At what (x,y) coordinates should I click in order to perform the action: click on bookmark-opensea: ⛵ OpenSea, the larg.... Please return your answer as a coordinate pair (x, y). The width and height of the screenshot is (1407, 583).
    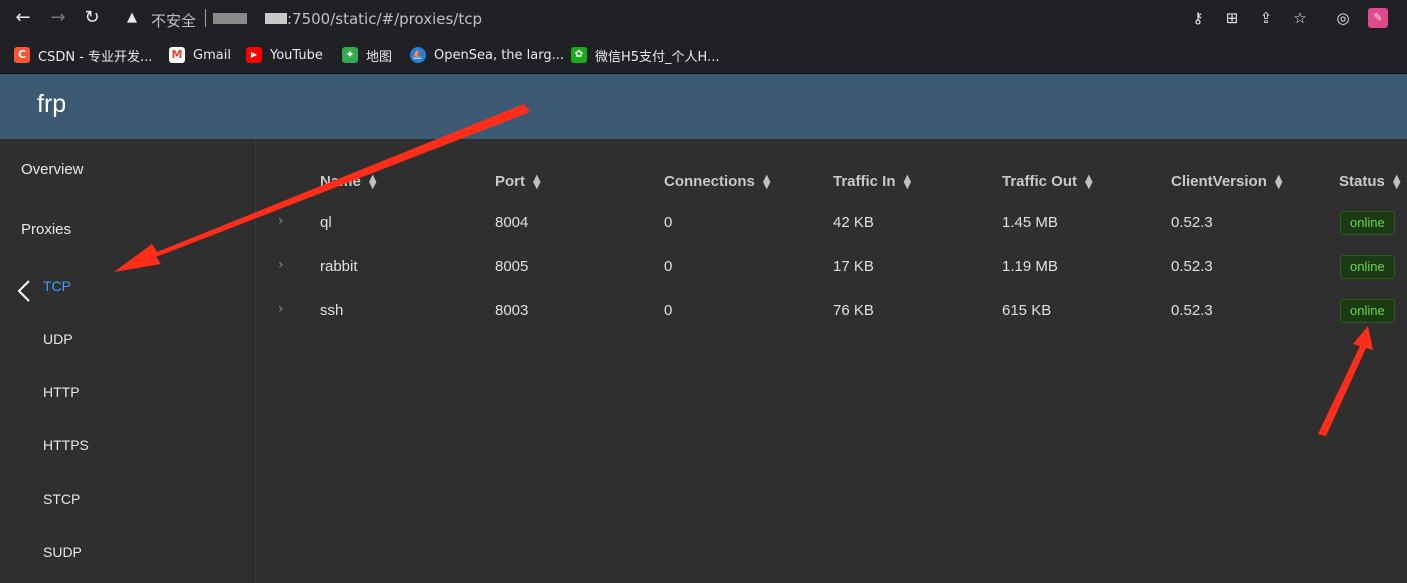
    Looking at the image, I should click on (487, 55).